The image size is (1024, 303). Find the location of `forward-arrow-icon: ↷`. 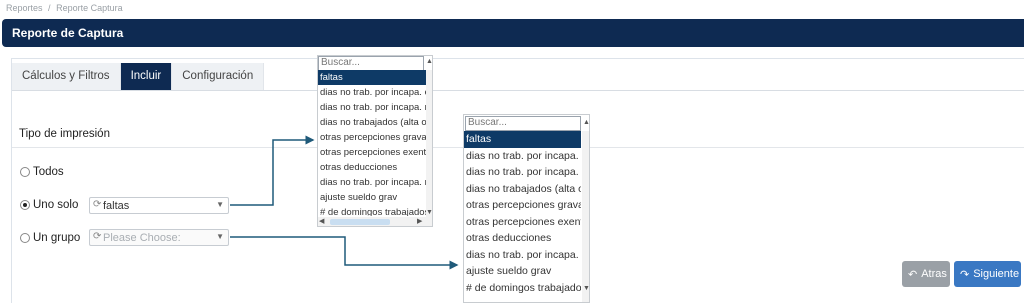

forward-arrow-icon: ↷ is located at coordinates (965, 274).